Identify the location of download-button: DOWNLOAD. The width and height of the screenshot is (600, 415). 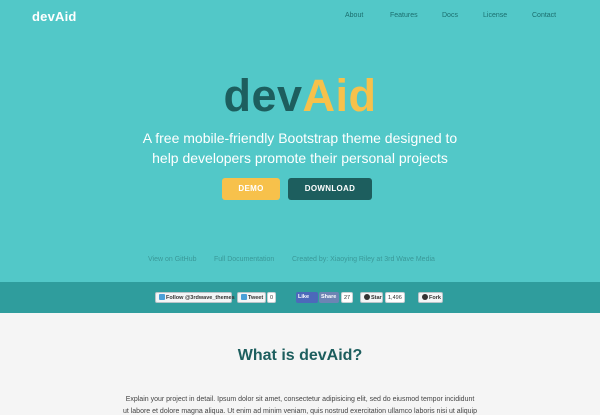
(330, 189).